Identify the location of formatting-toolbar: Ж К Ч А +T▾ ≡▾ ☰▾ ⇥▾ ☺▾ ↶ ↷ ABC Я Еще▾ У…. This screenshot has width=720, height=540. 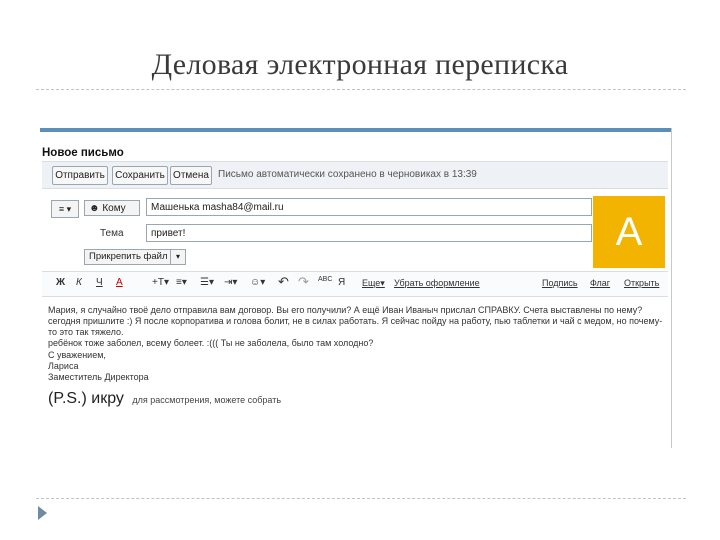
(355, 284).